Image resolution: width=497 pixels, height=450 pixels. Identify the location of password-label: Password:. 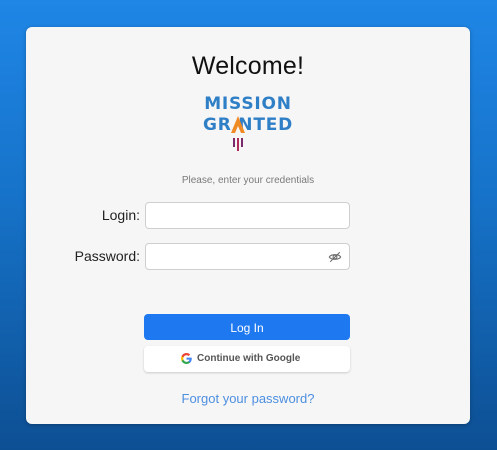
(107, 256).